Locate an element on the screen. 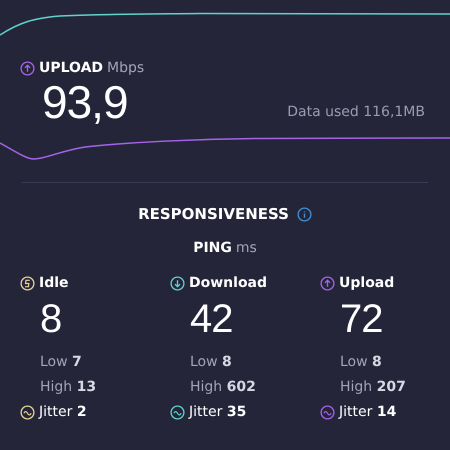 This screenshot has width=450, height=450. high-value: High 602 is located at coordinates (223, 387).